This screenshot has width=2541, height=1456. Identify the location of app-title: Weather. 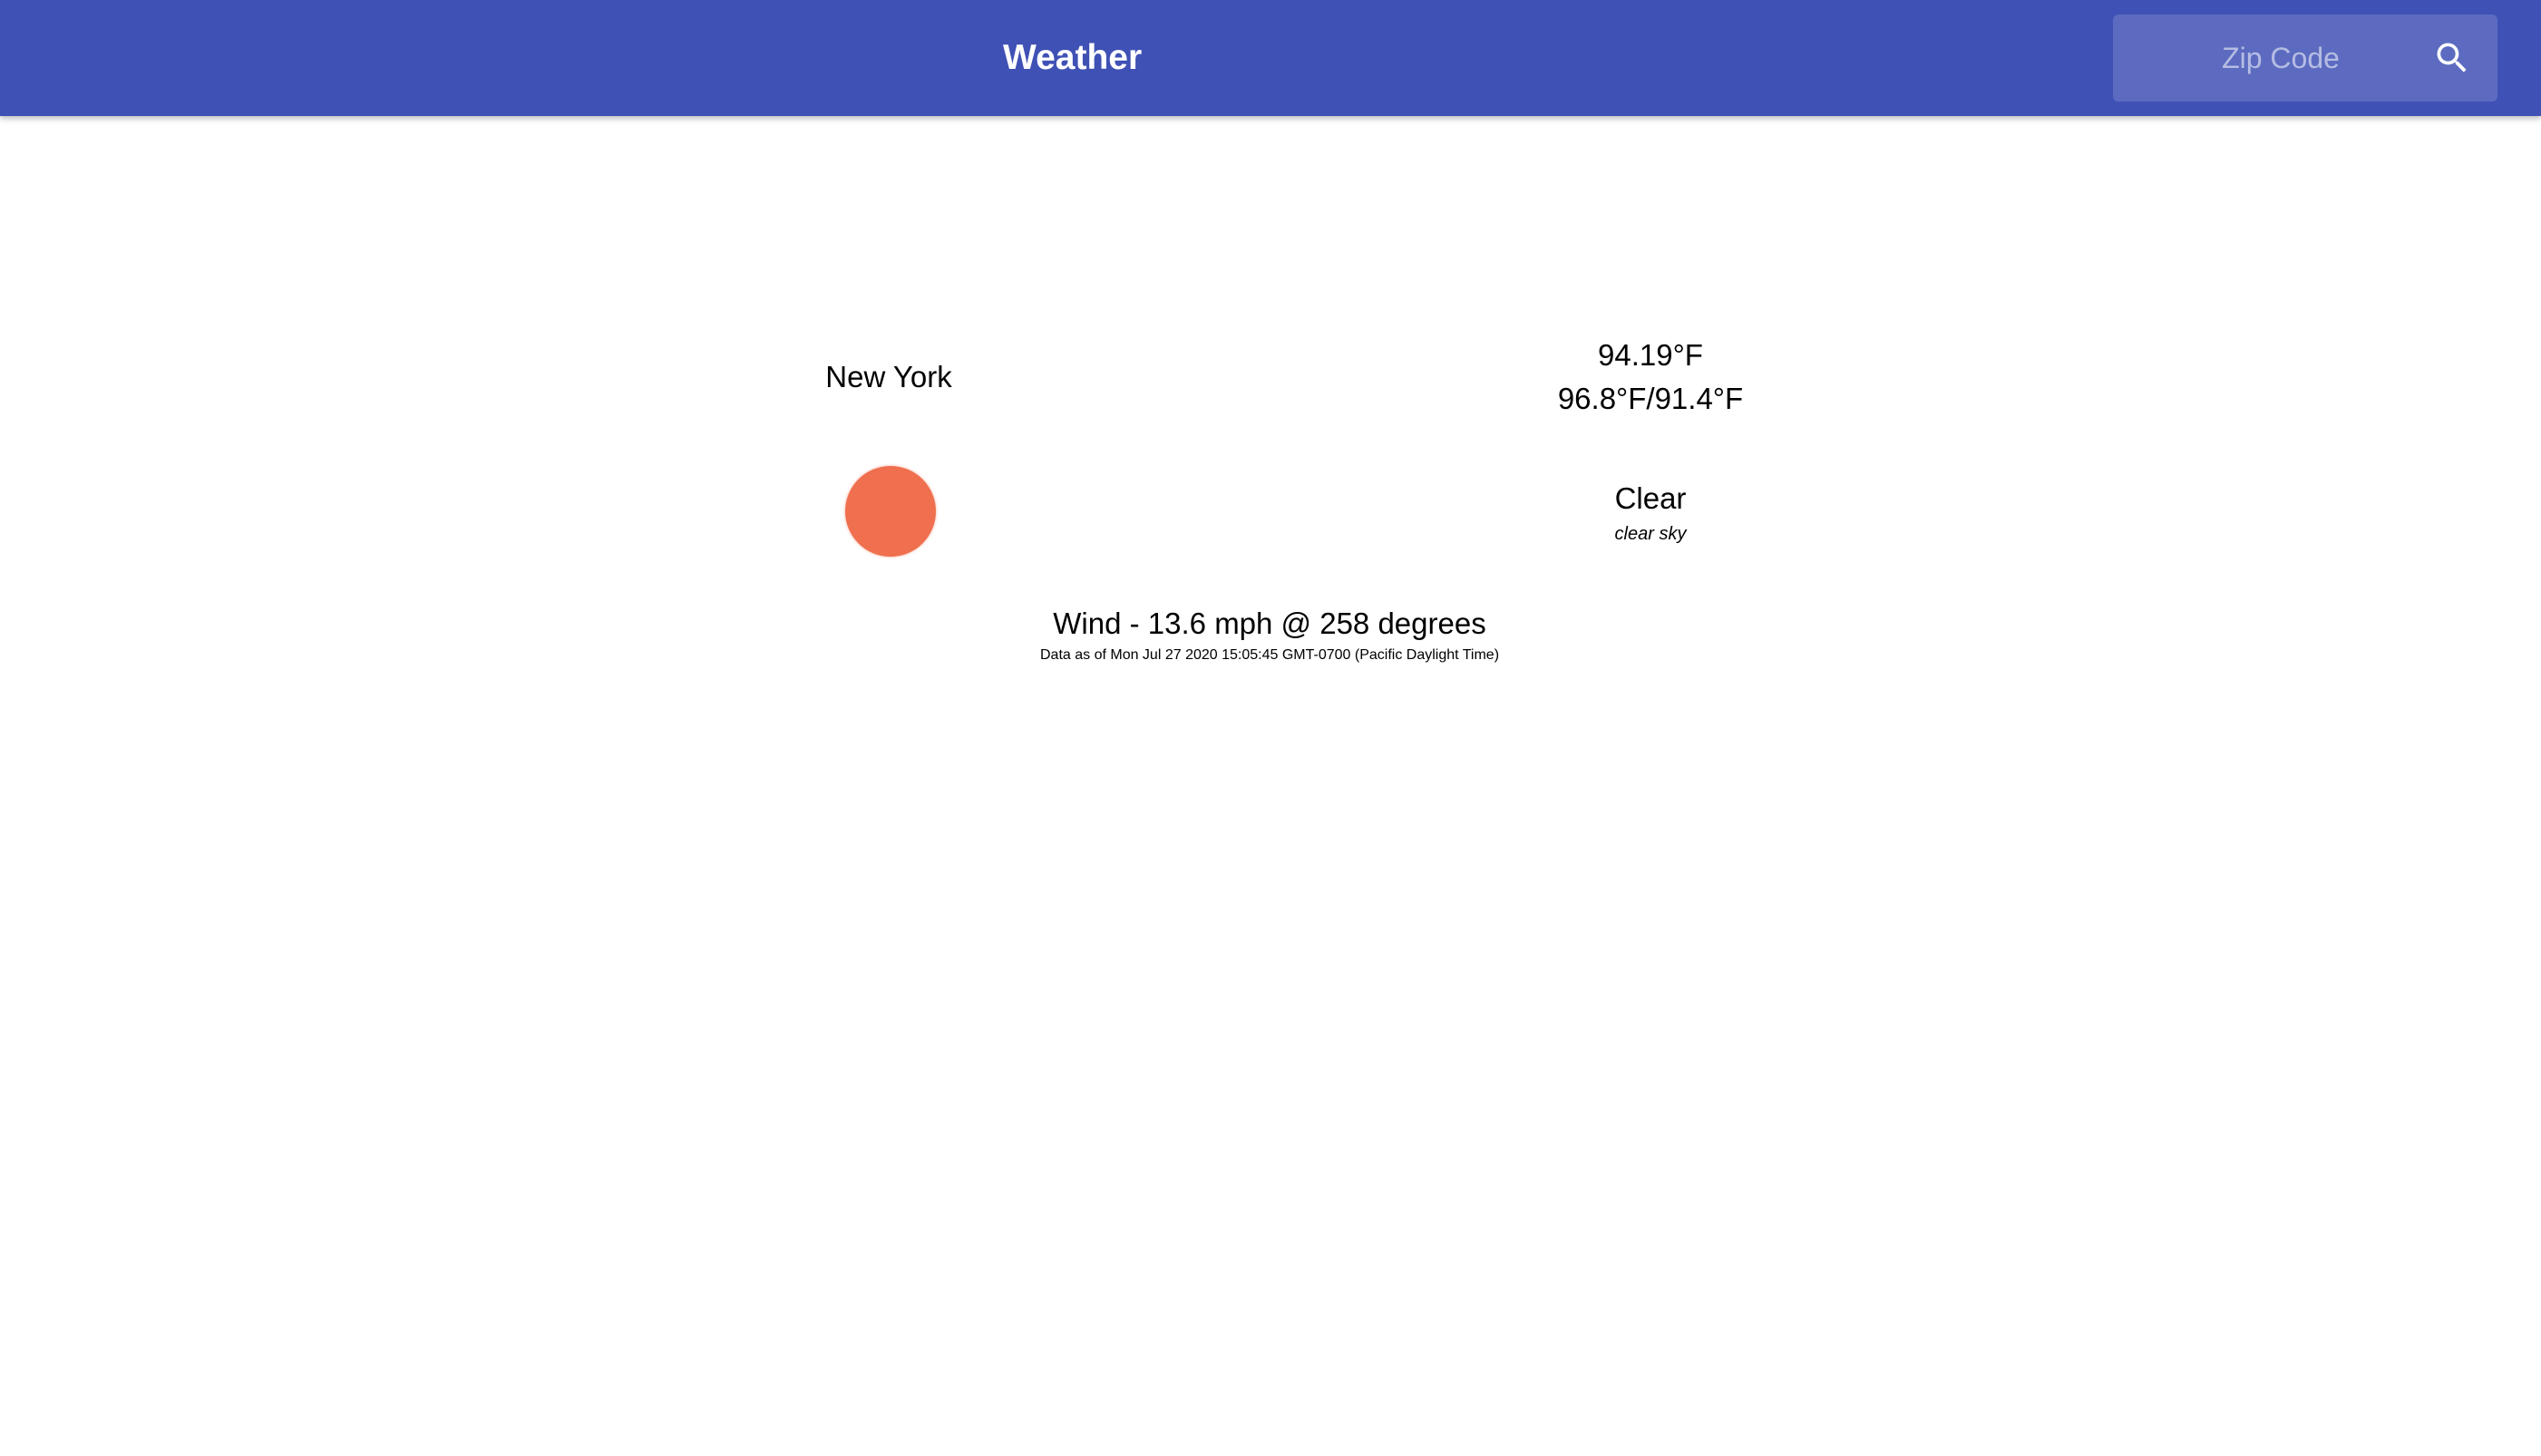
(1073, 57).